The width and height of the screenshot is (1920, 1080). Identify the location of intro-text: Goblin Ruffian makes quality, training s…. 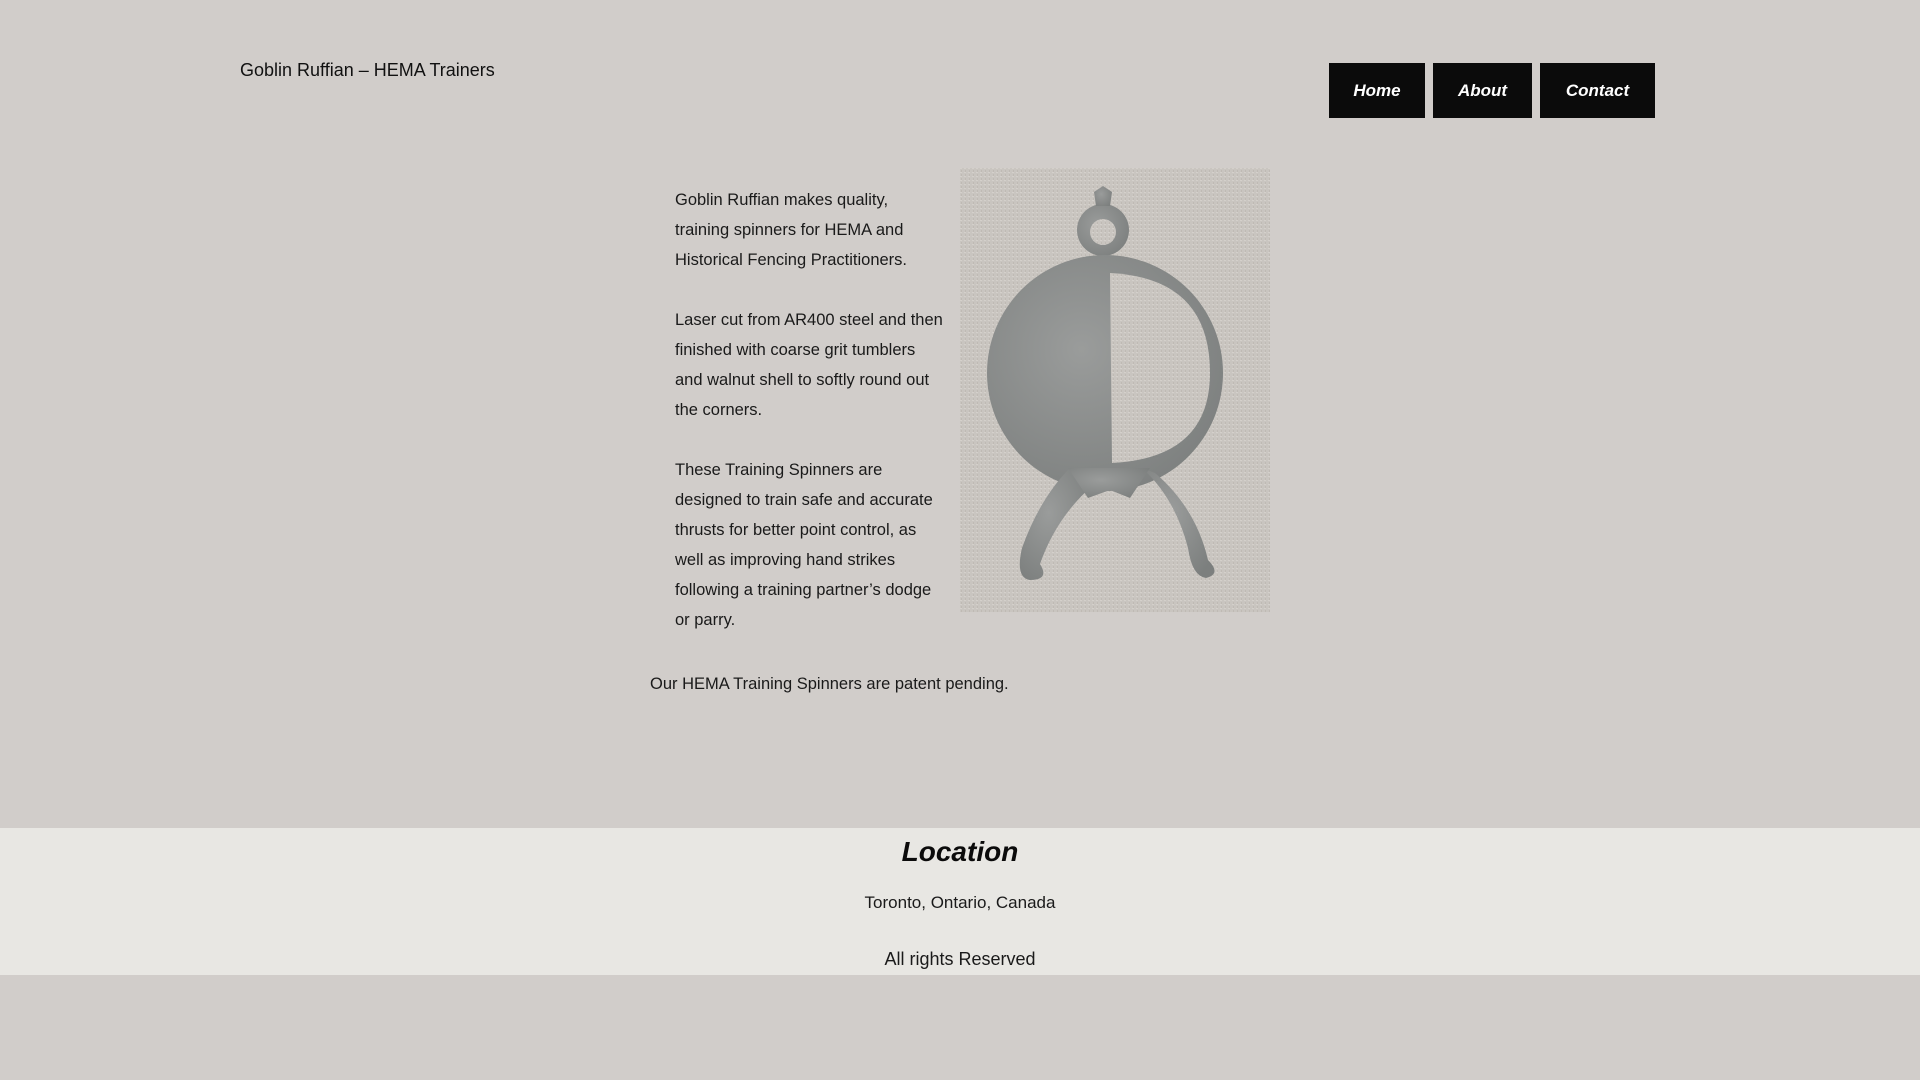
(810, 425).